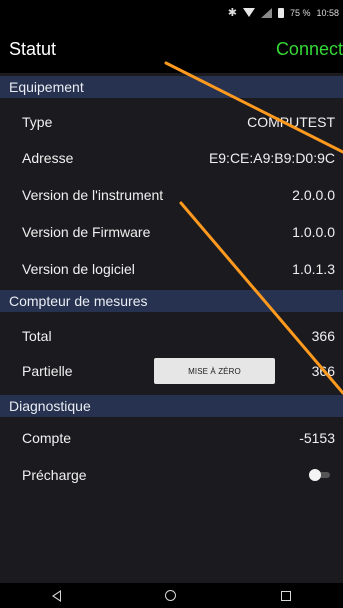 The width and height of the screenshot is (343, 608). Describe the element at coordinates (171, 158) in the screenshot. I see `equipment-row-address: Adresse E9:CE:A9:B9:D0:9C` at that location.